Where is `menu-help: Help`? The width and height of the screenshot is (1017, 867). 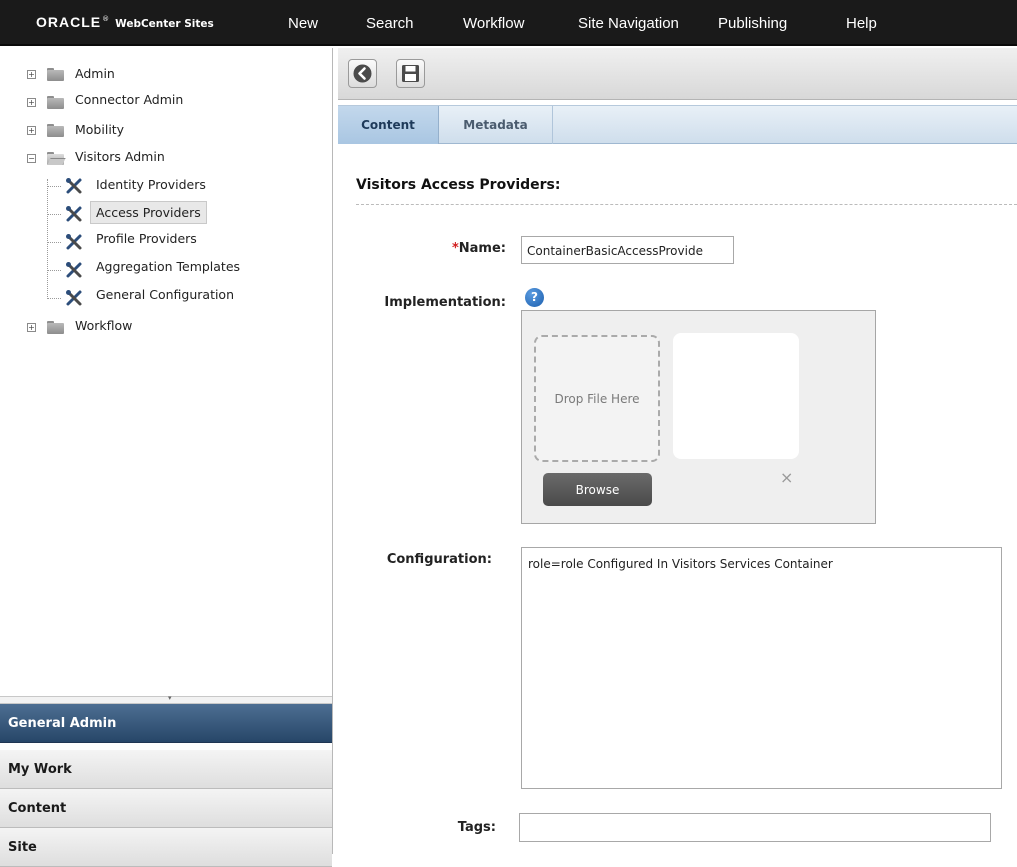
menu-help: Help is located at coordinates (861, 23).